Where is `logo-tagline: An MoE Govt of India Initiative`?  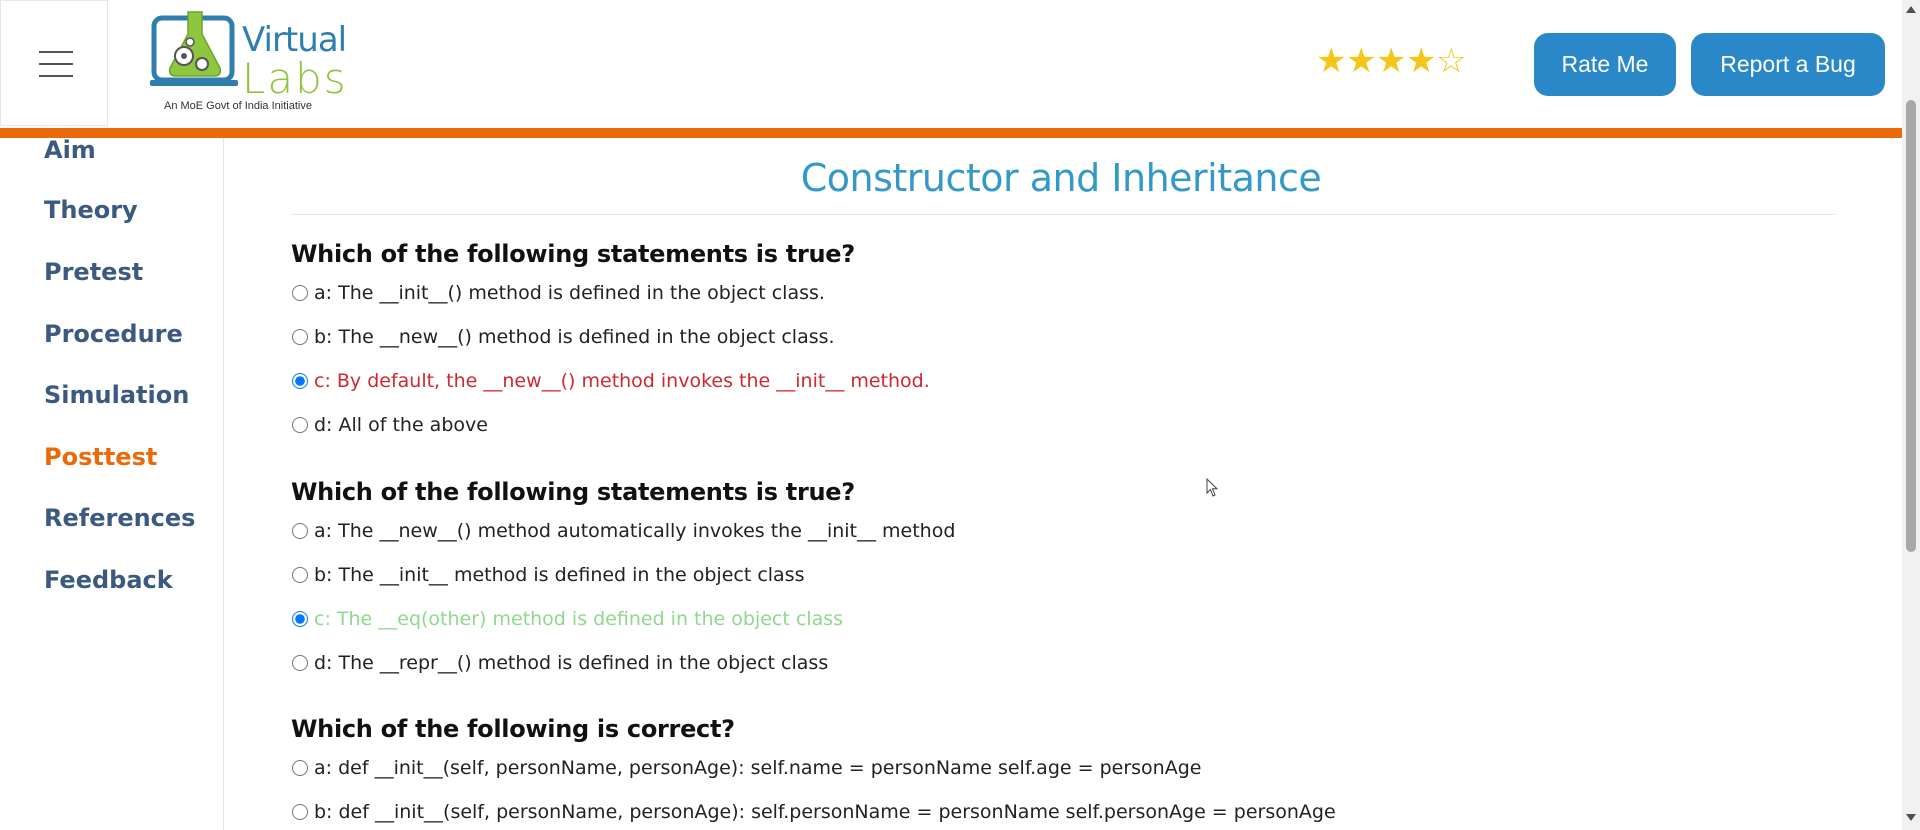 logo-tagline: An MoE Govt of India Initiative is located at coordinates (238, 106).